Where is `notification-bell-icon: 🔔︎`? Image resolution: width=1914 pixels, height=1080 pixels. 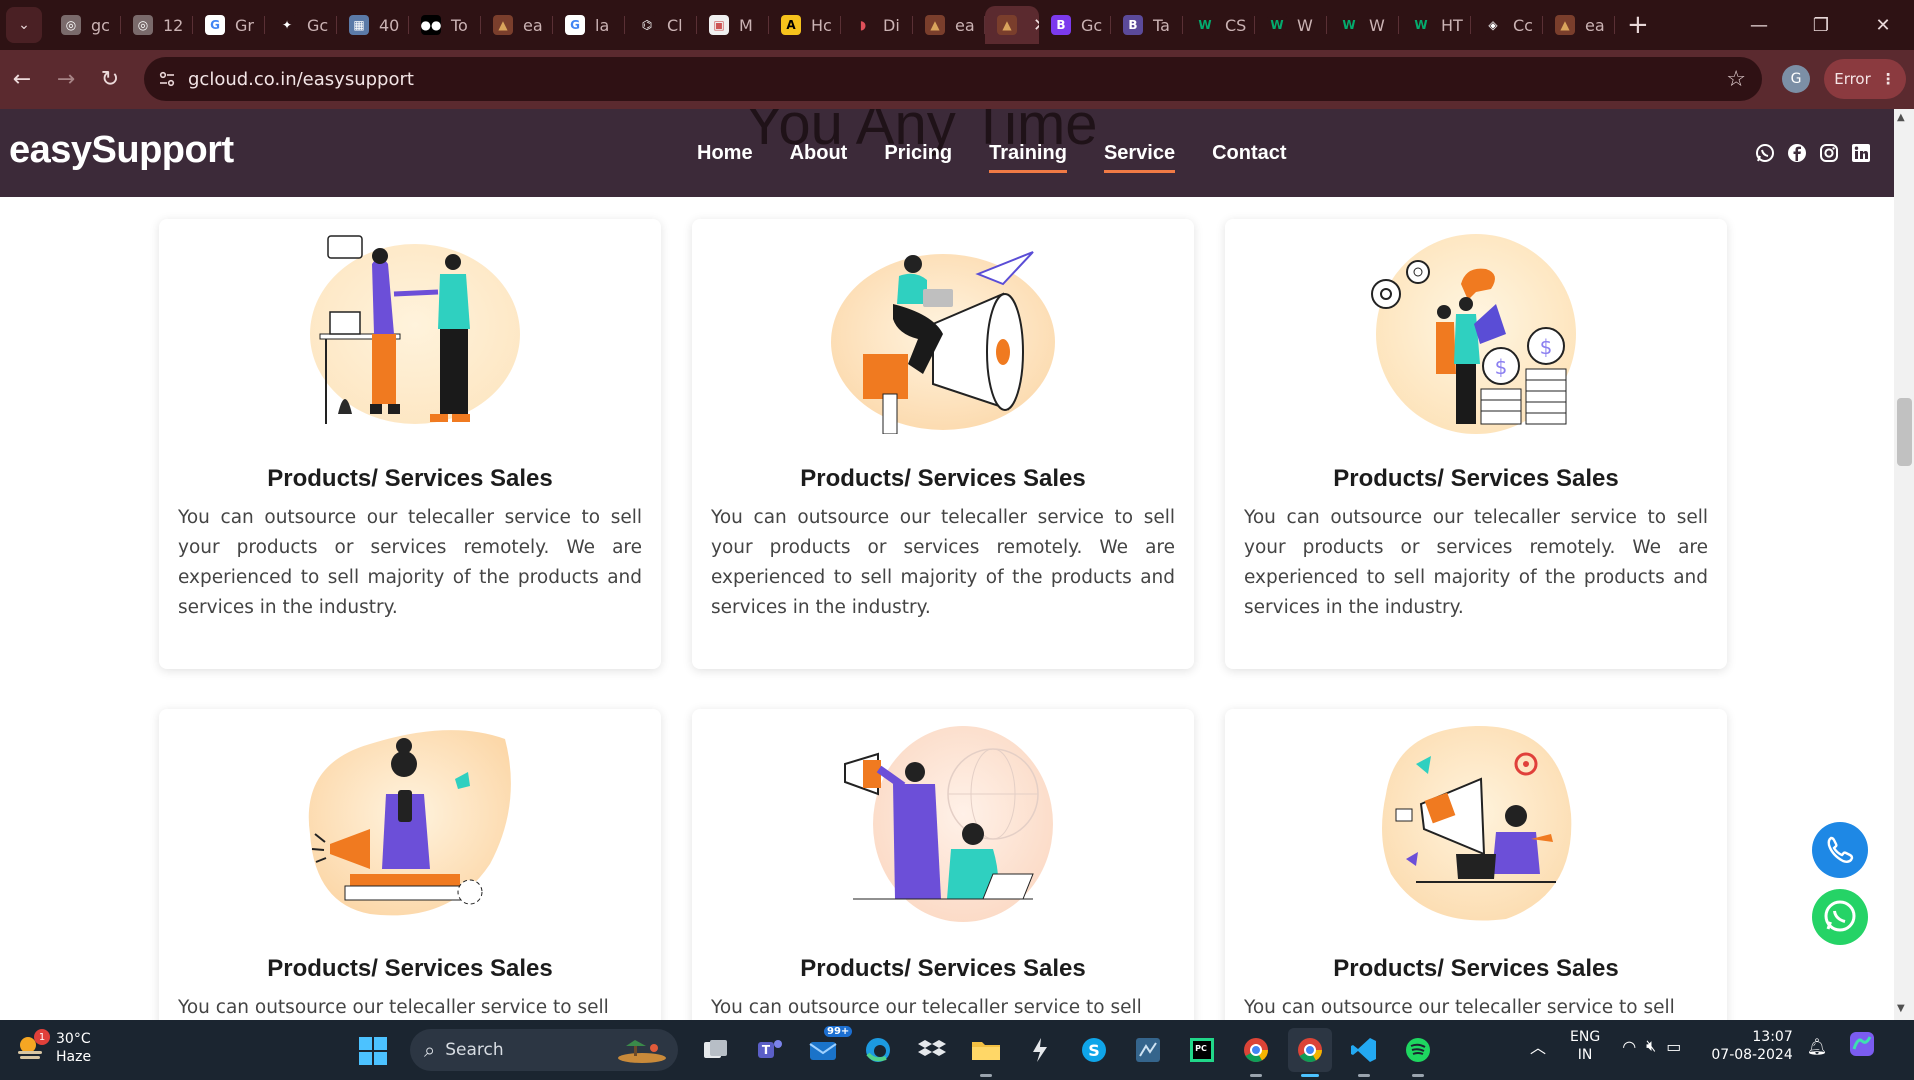 notification-bell-icon: 🔔︎ is located at coordinates (1817, 1046).